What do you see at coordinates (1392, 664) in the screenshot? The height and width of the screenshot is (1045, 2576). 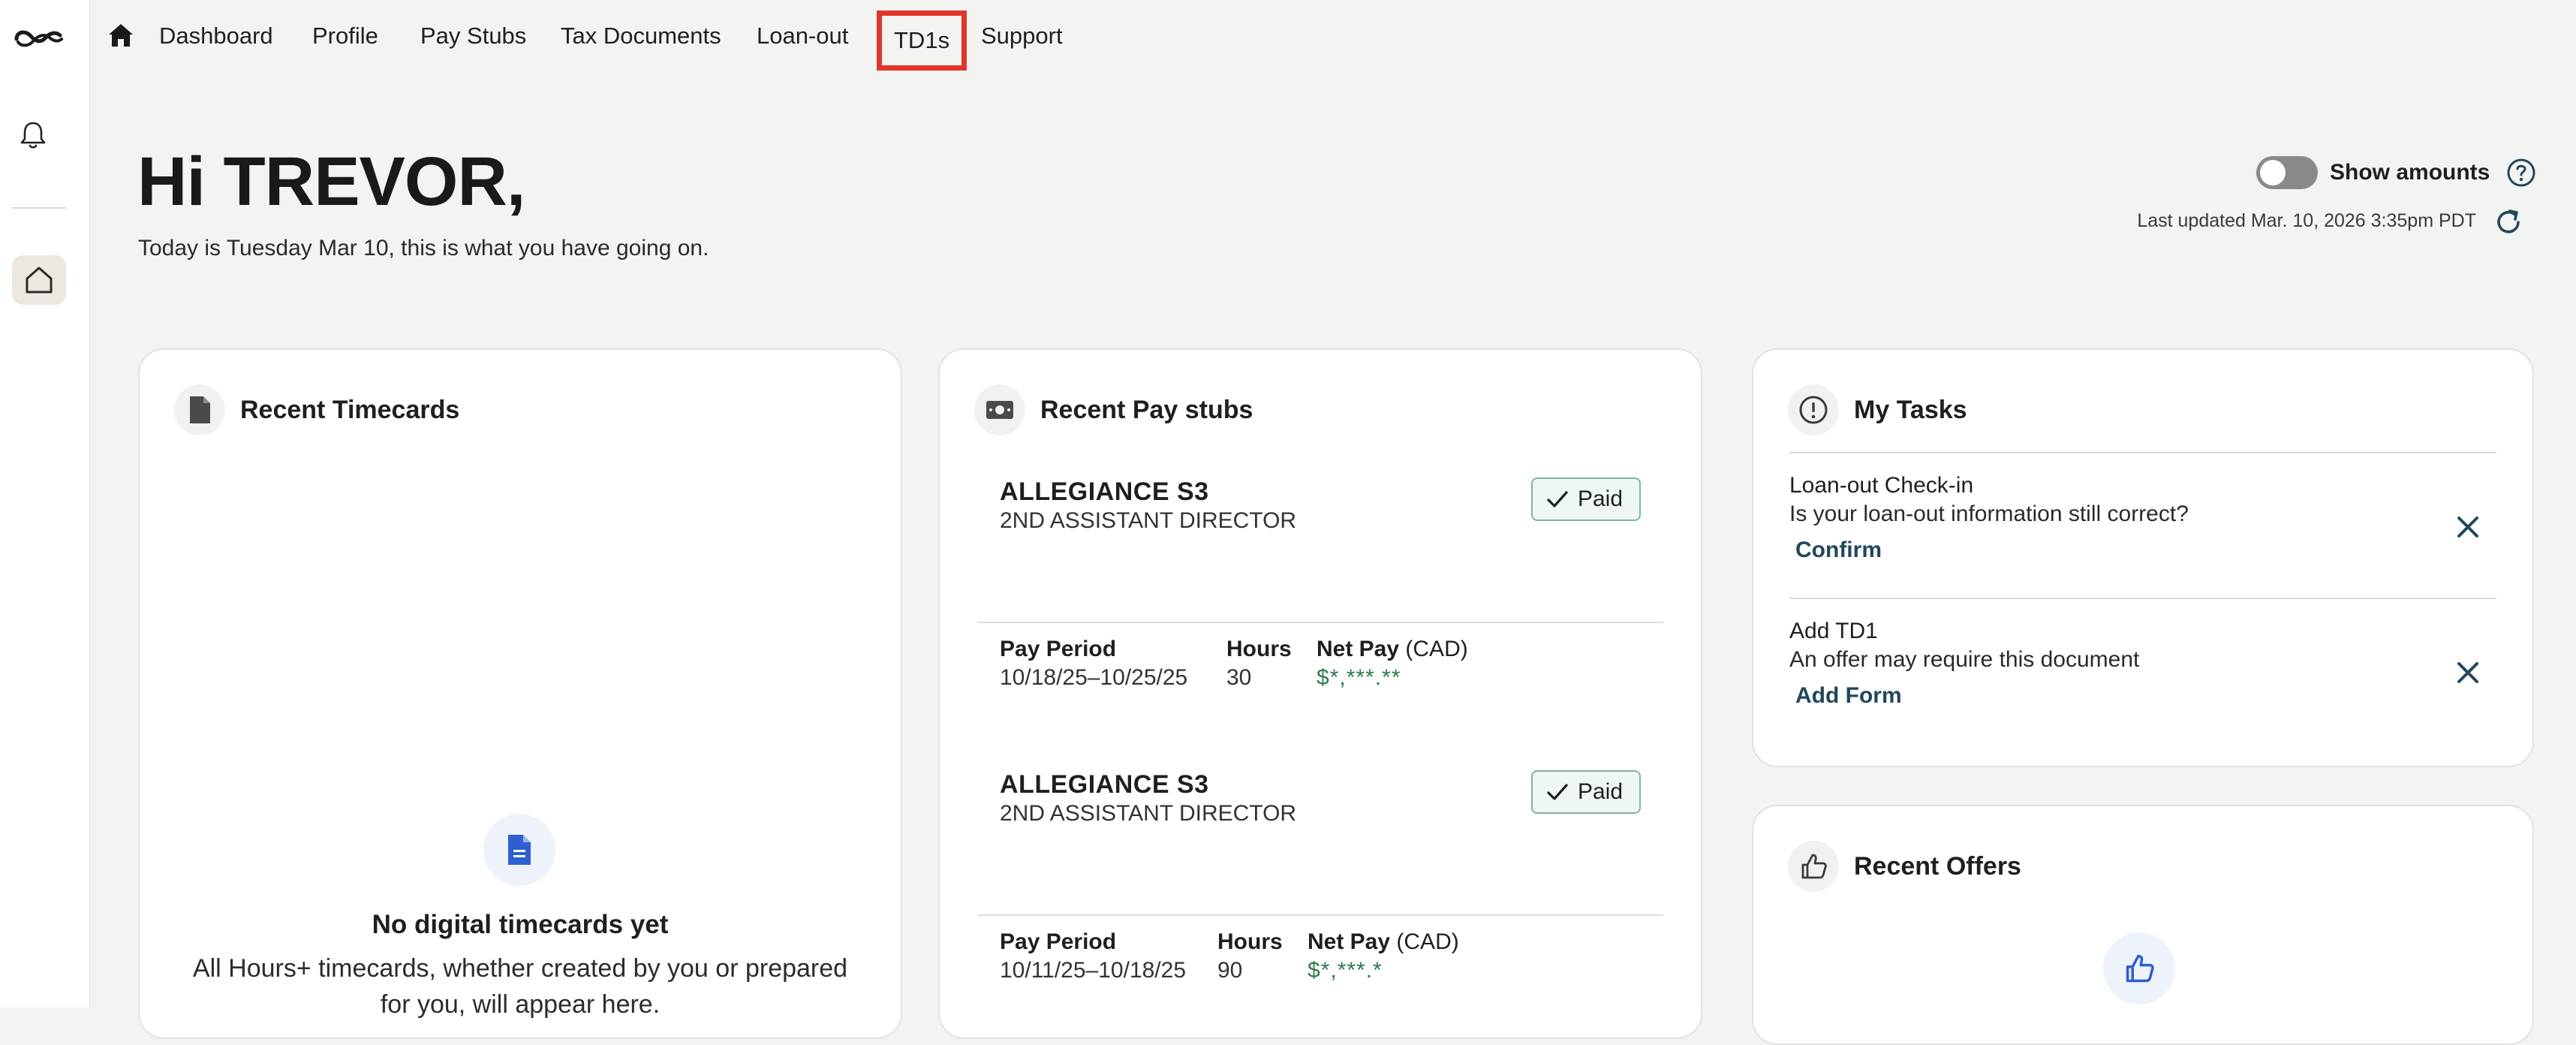 I see `net-pay-column: Net Pay (CAD) $*,***.**` at bounding box center [1392, 664].